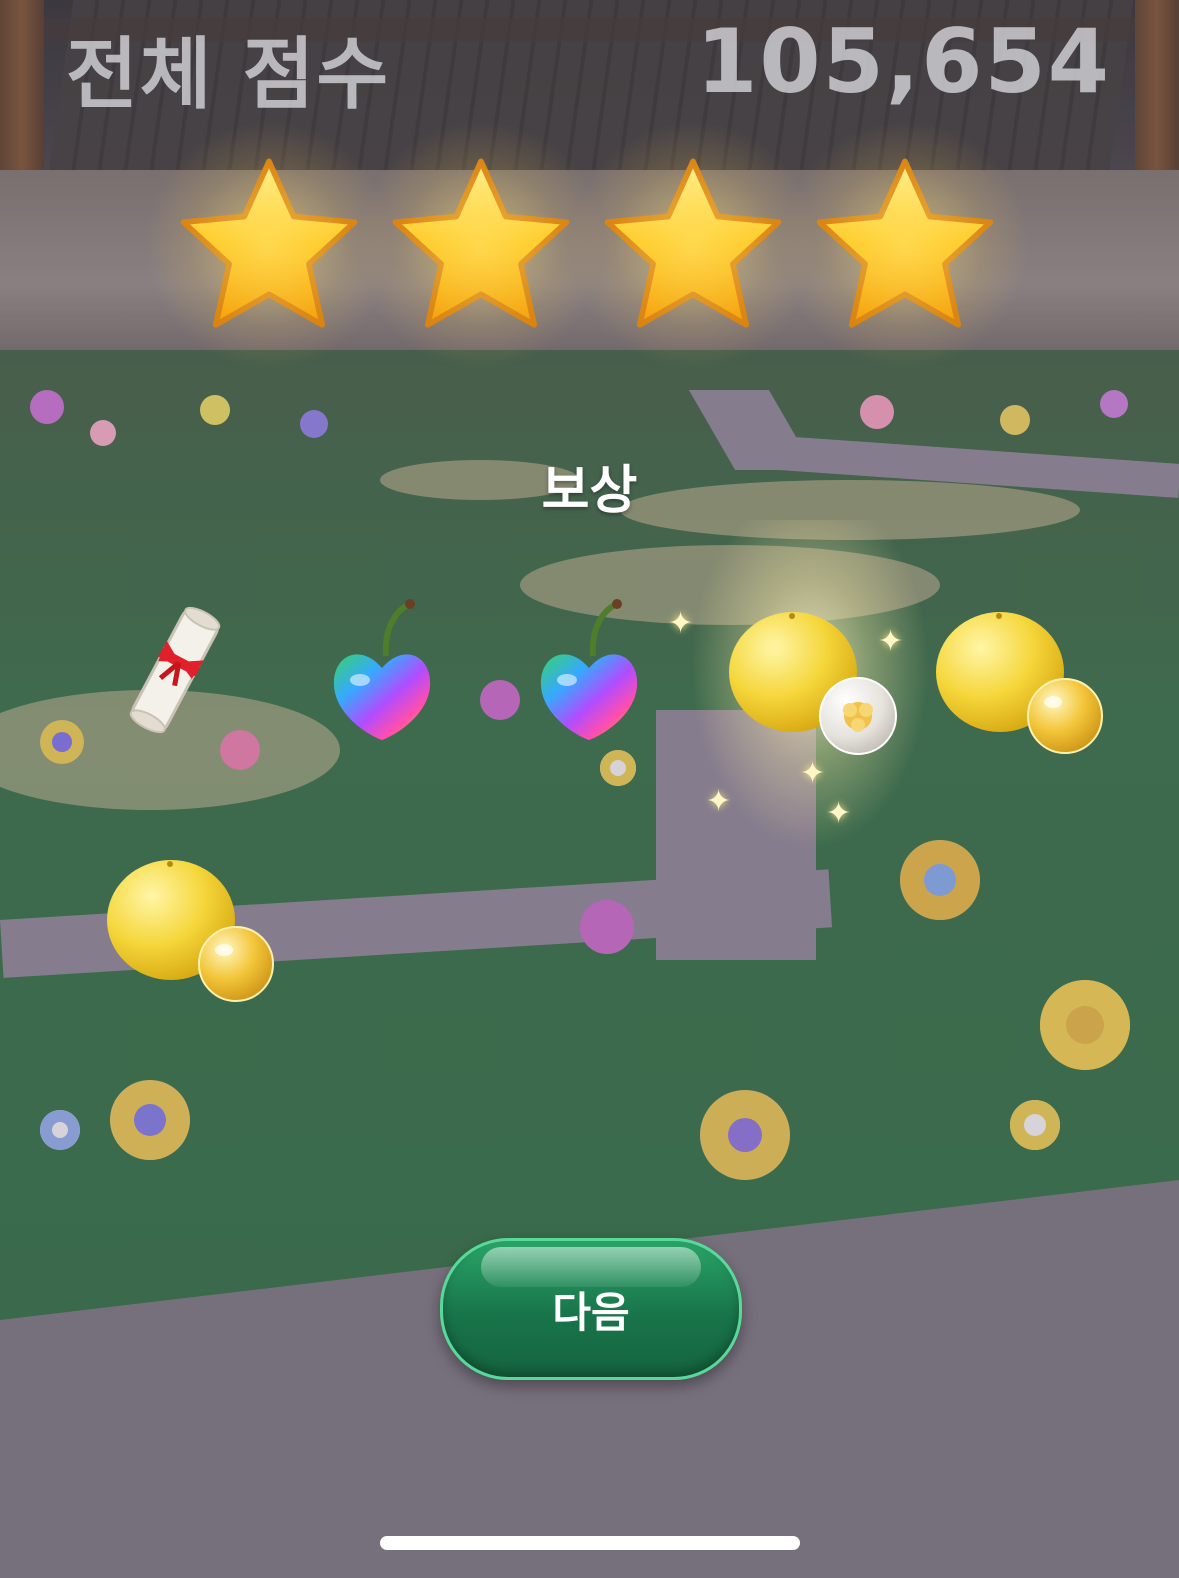  Describe the element at coordinates (228, 75) in the screenshot. I see `total-score-label: 전체 점수` at that location.